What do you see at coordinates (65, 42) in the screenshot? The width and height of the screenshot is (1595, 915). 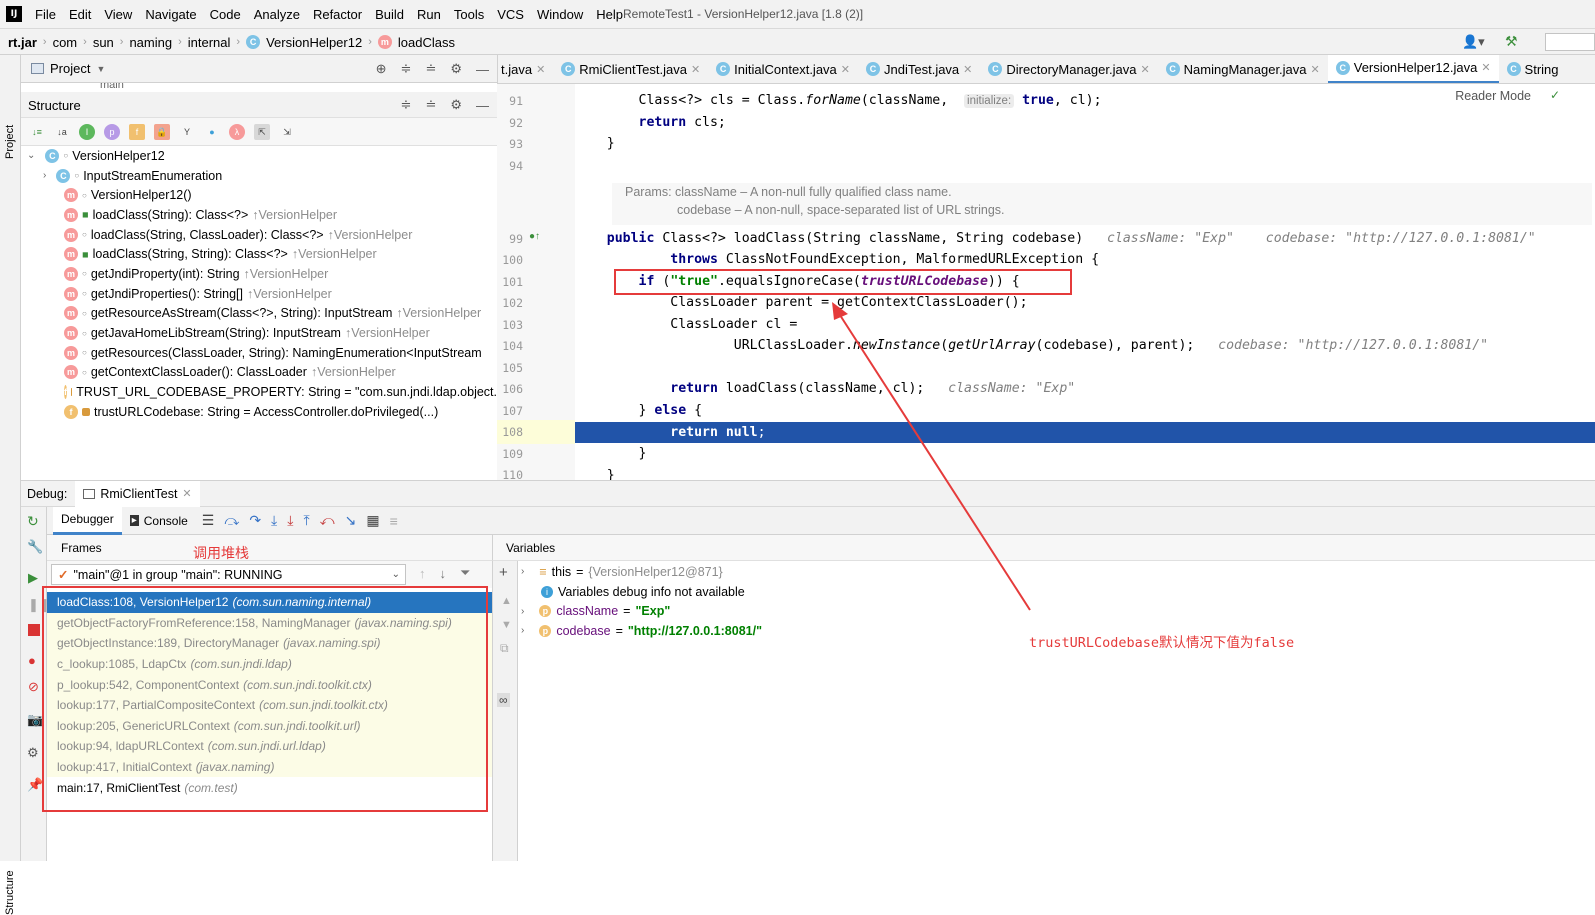 I see `breadcrumb-item-com: com` at bounding box center [65, 42].